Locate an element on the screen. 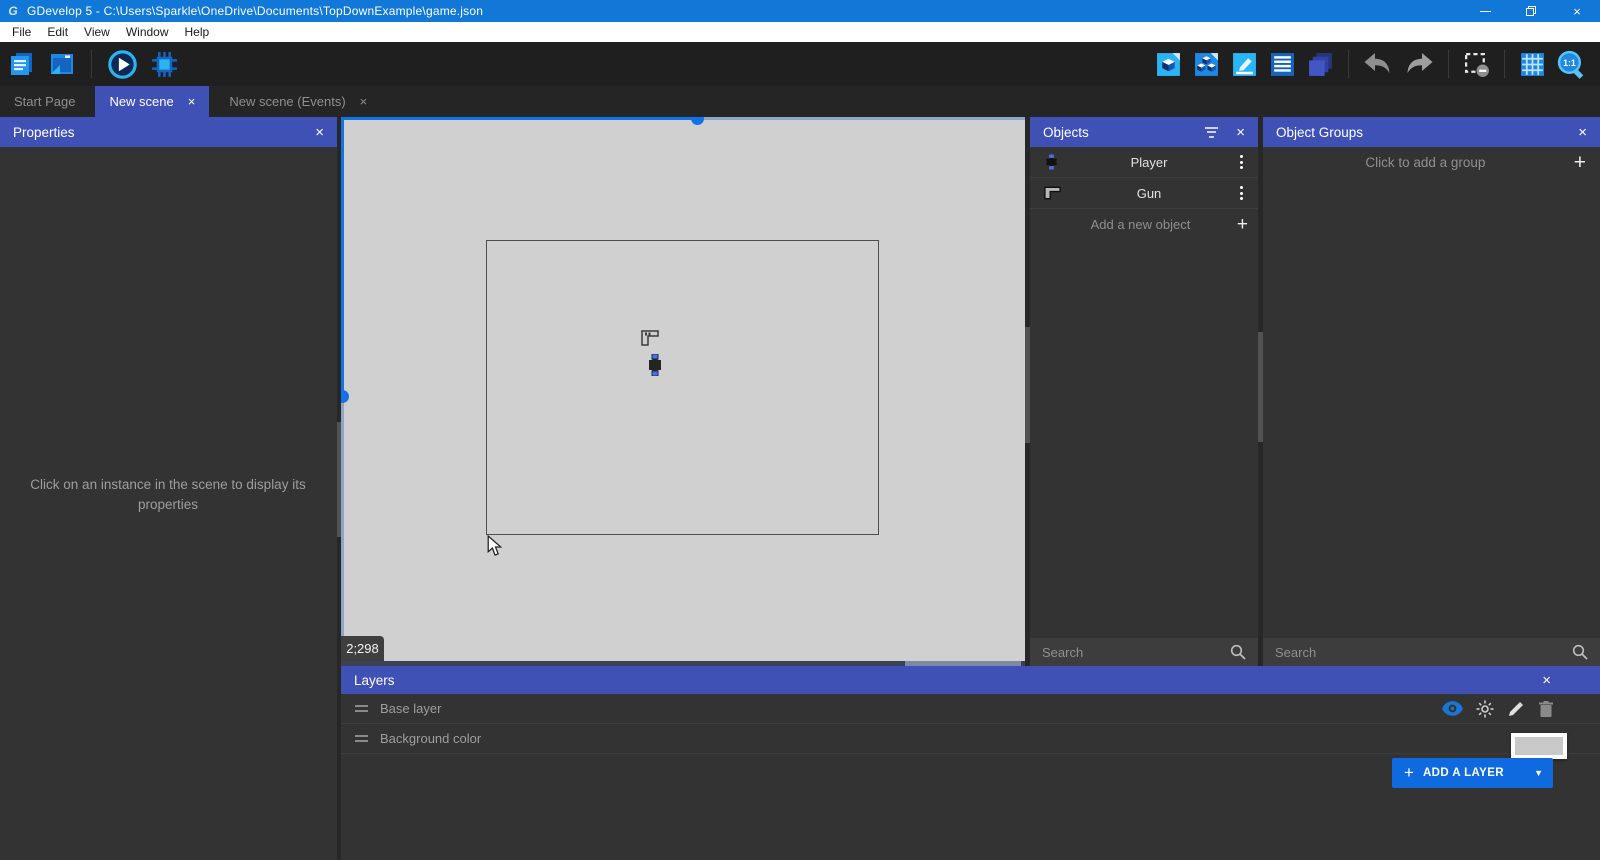 The height and width of the screenshot is (860, 1600). object-groups-panel-header: Object Groups × is located at coordinates (1431, 132).